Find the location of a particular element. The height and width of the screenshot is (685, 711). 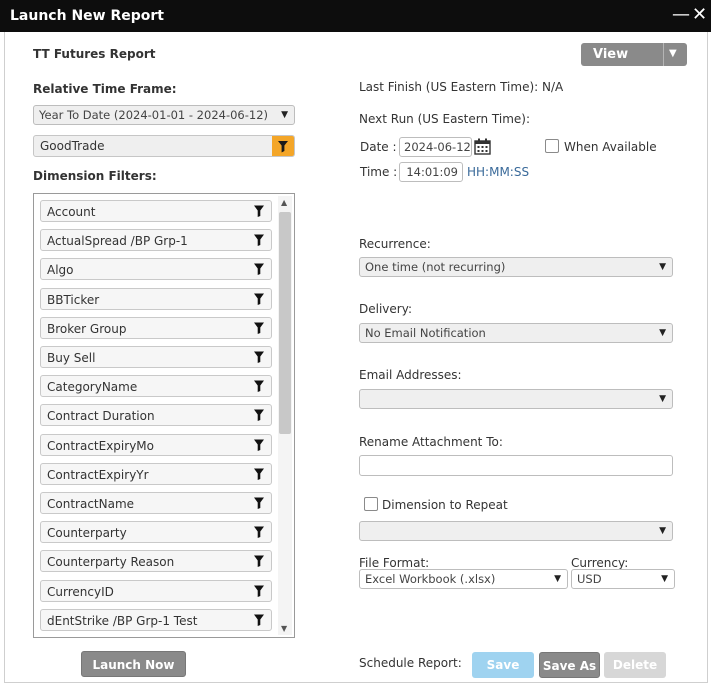

dimension-to-repeat-checkbox is located at coordinates (371, 504).